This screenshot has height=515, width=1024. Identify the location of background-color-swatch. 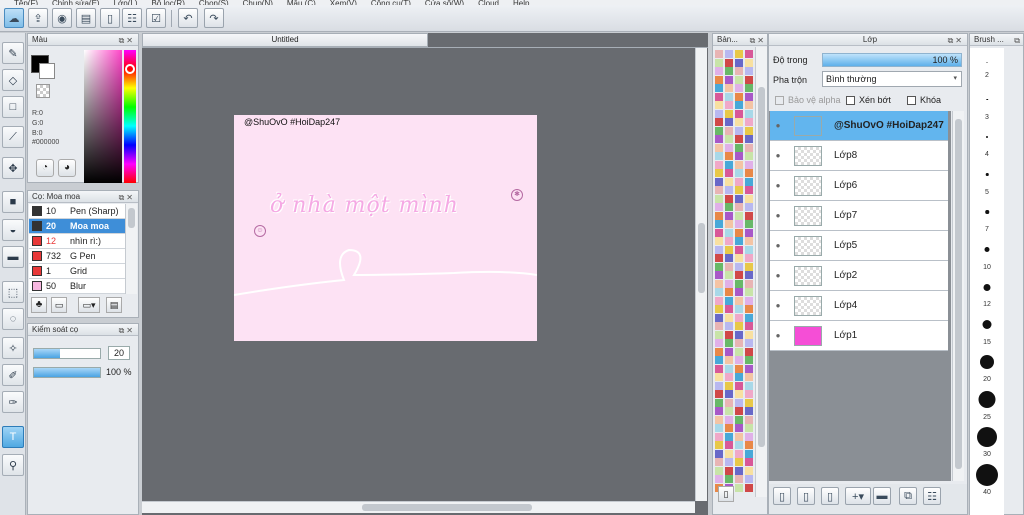
(47, 71).